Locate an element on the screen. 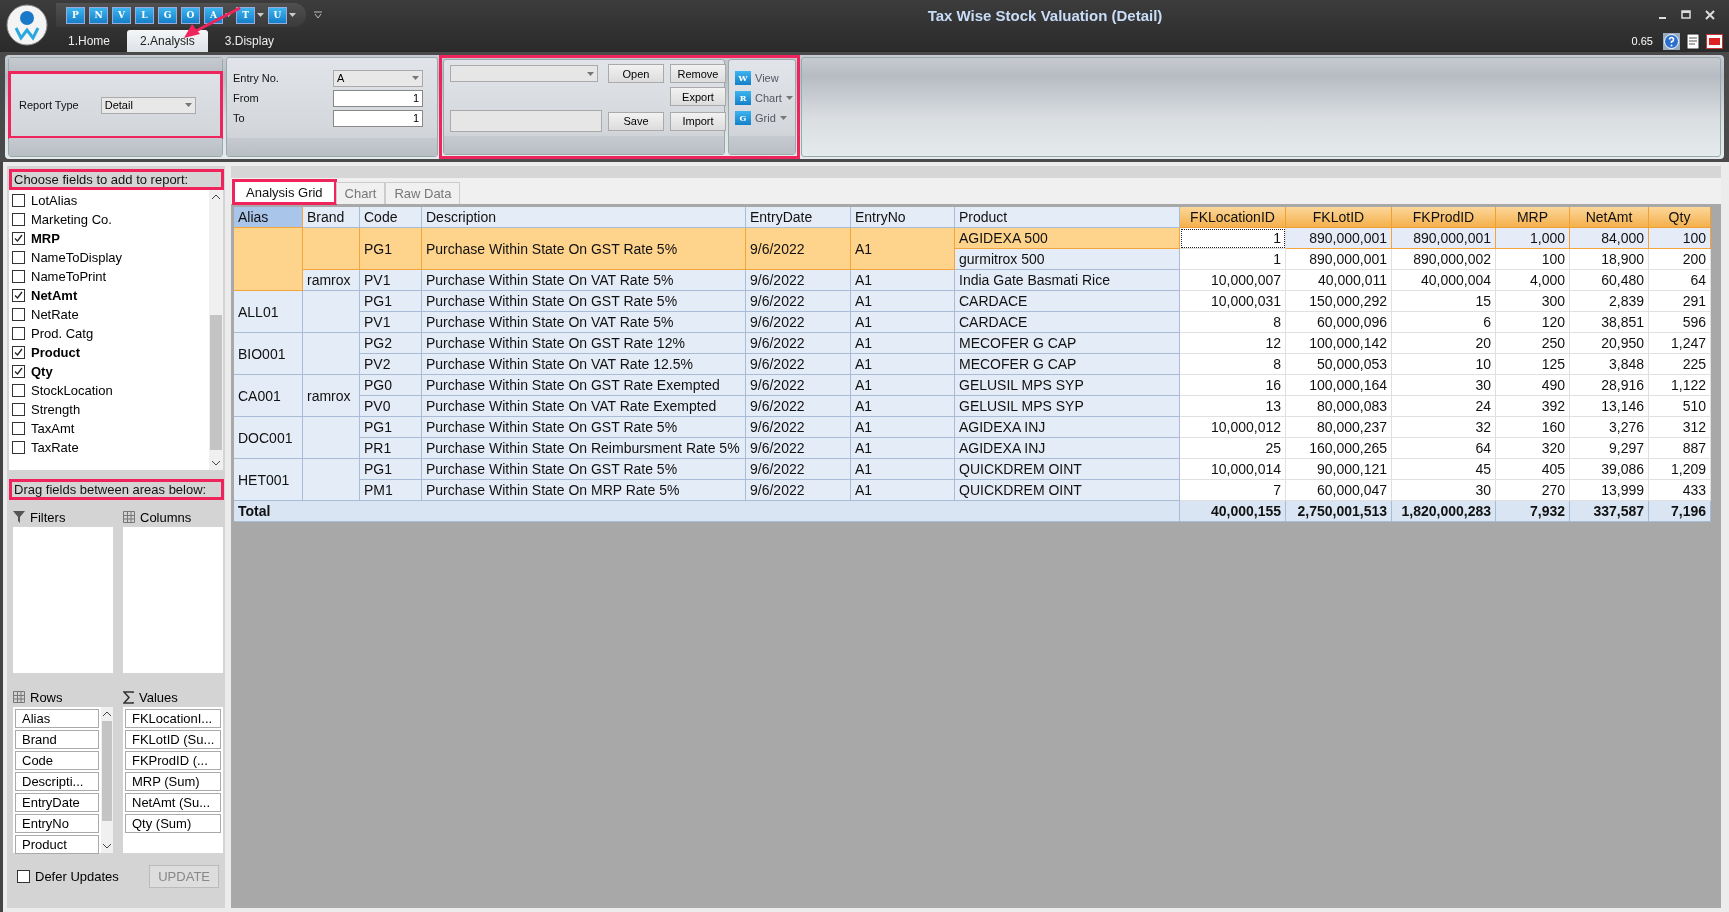 The image size is (1729, 912). view-button: W View is located at coordinates (757, 78).